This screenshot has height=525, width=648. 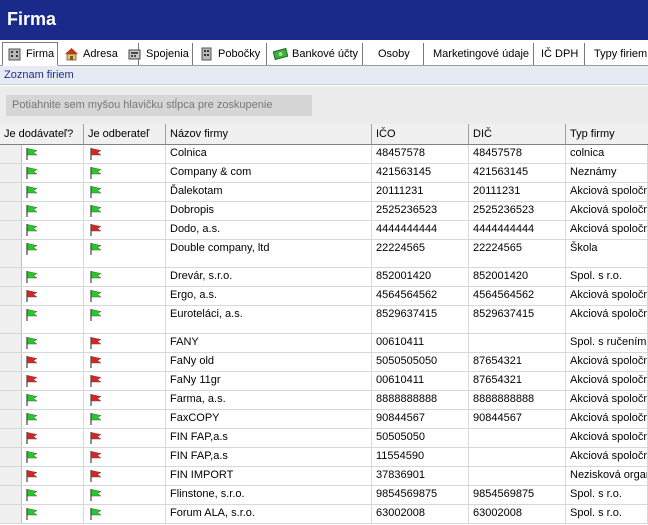 What do you see at coordinates (324, 438) in the screenshot?
I see `table-row: FIN FAP,a.s50505050 Akciová spoločnosť` at bounding box center [324, 438].